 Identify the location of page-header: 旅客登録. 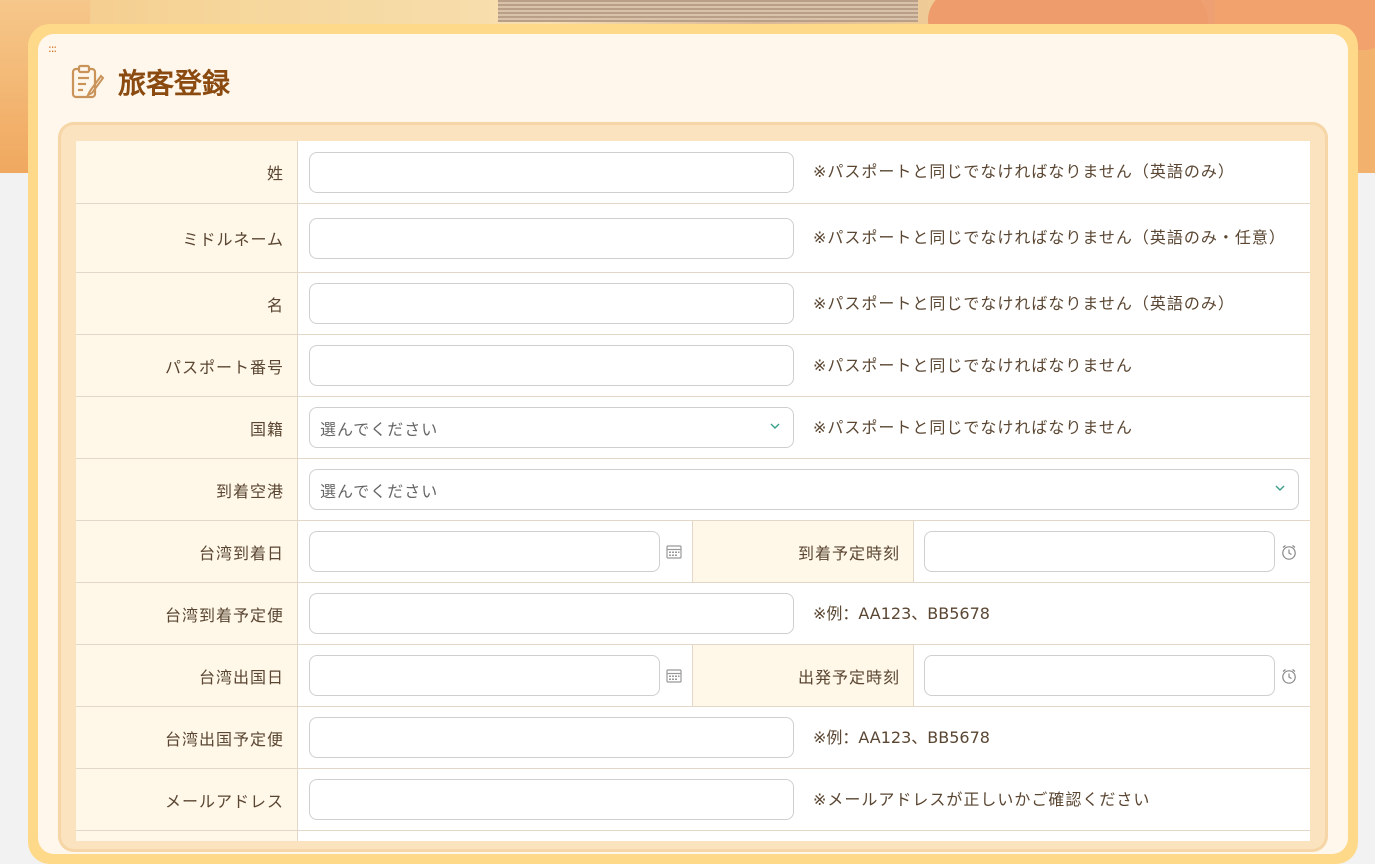
(150, 82).